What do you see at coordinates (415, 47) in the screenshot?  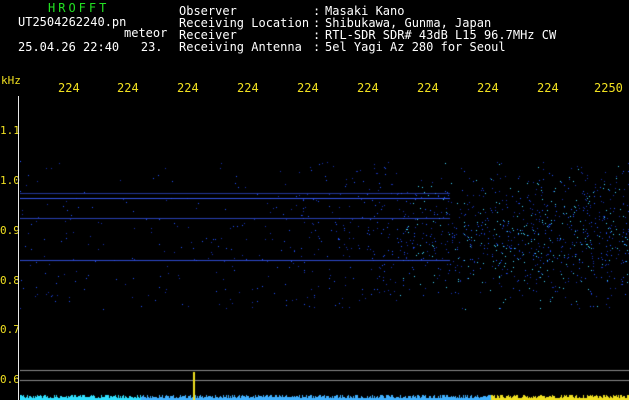 I see `antenna-value: 5el Yagi Az 280 for Seoul` at bounding box center [415, 47].